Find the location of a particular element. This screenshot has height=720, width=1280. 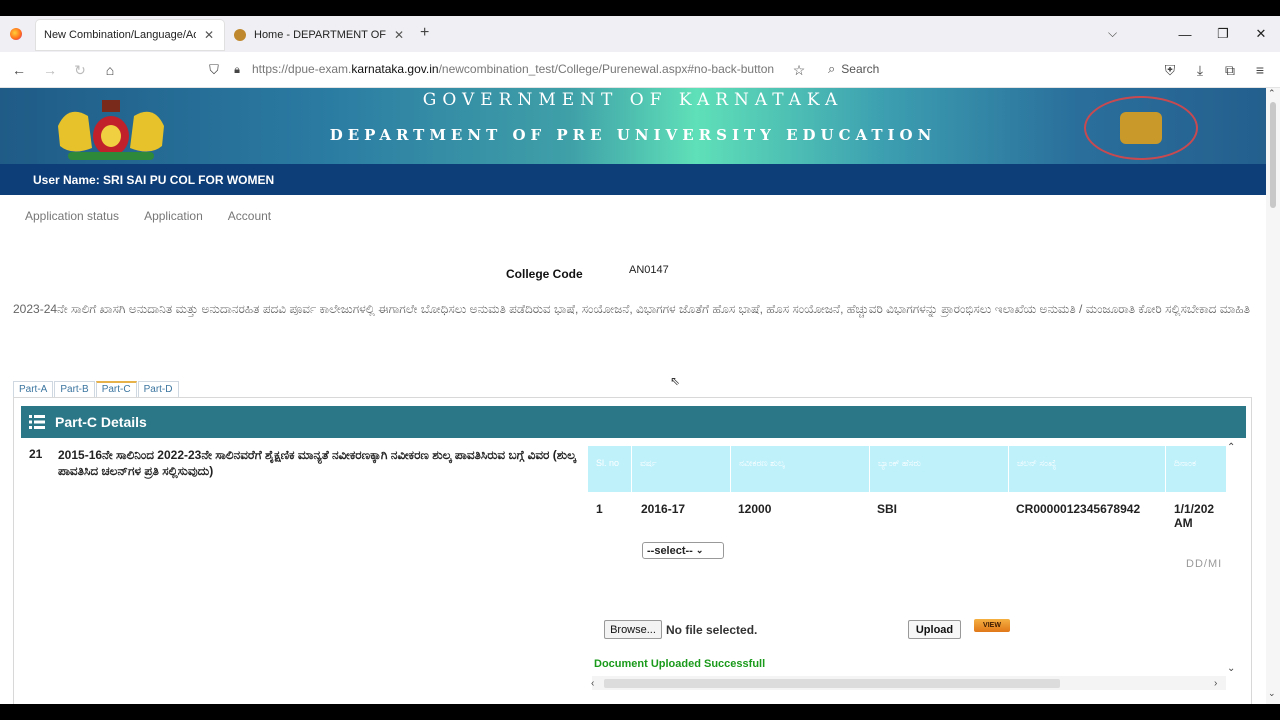

tab-part-d: Part-D is located at coordinates (158, 389).